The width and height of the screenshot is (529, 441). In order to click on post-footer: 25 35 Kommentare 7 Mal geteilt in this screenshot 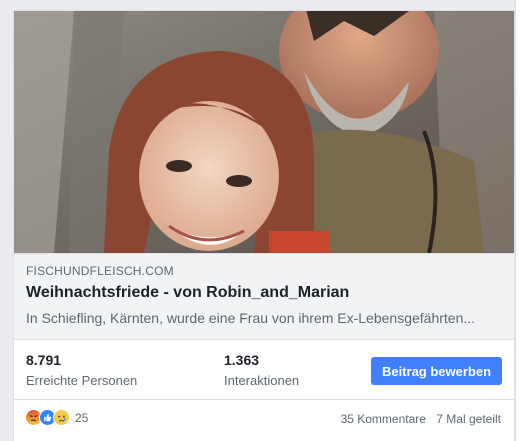, I will do `click(264, 420)`.